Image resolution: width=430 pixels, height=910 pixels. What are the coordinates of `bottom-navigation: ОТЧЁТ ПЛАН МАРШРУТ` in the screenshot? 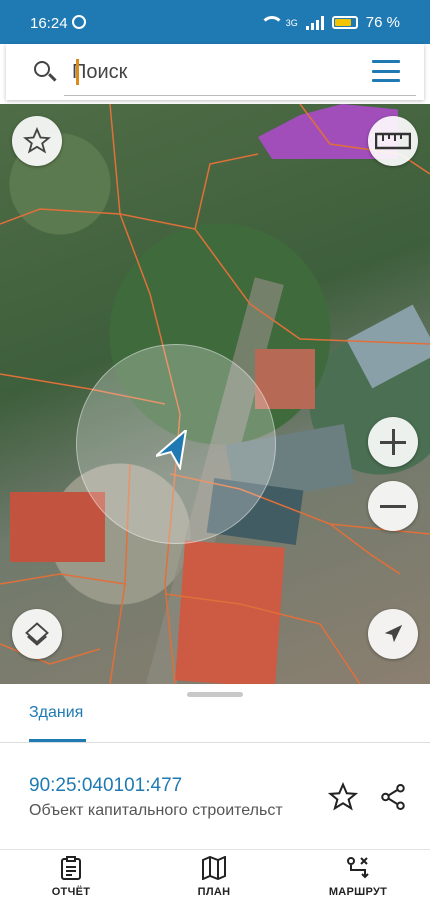 It's located at (215, 879).